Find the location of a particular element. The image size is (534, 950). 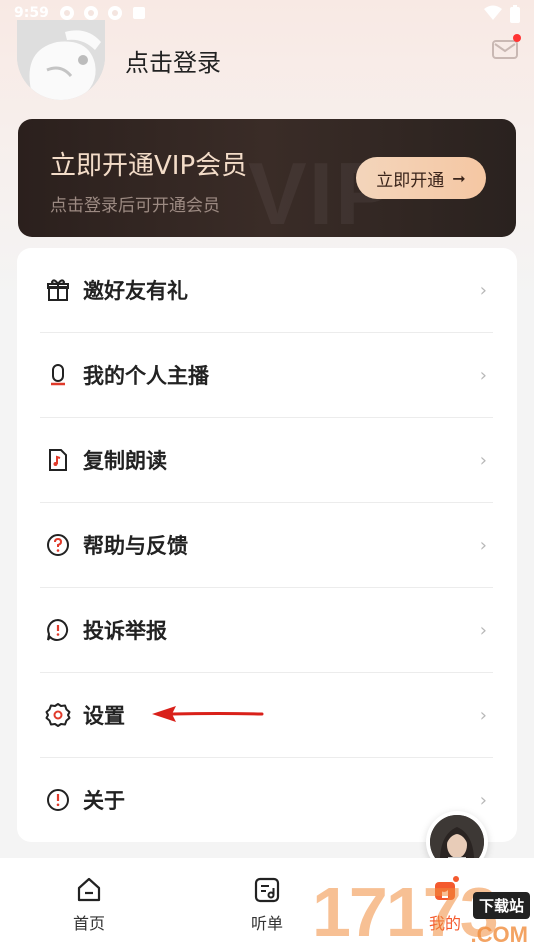

tab-playlist: 听单 is located at coordinates (267, 904).